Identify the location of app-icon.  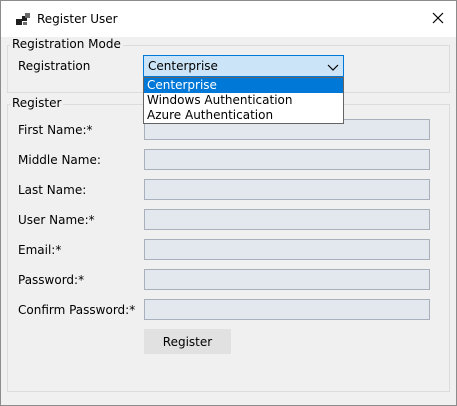
(23, 20).